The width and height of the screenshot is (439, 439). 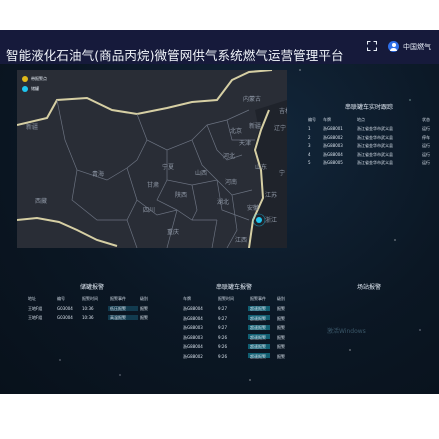 What do you see at coordinates (149, 210) in the screenshot?
I see `province-label: 四川` at bounding box center [149, 210].